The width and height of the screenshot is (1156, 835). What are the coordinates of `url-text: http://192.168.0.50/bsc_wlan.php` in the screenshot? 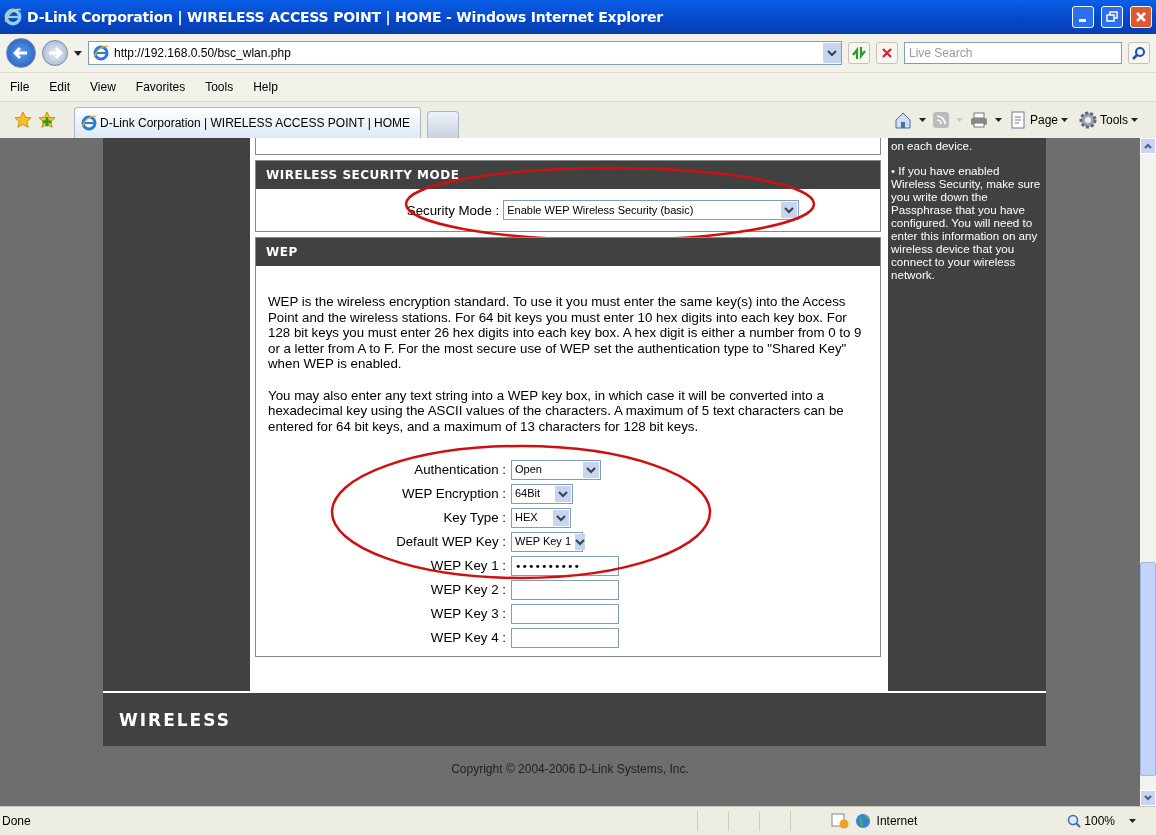 It's located at (203, 53).